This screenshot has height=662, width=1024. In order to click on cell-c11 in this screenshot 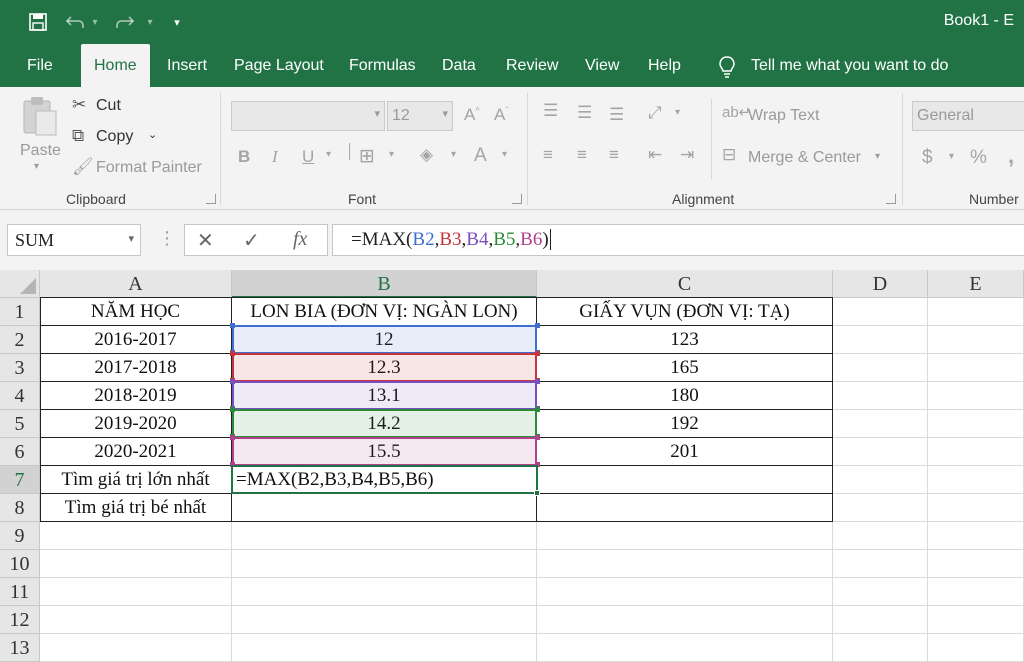, I will do `click(685, 592)`.